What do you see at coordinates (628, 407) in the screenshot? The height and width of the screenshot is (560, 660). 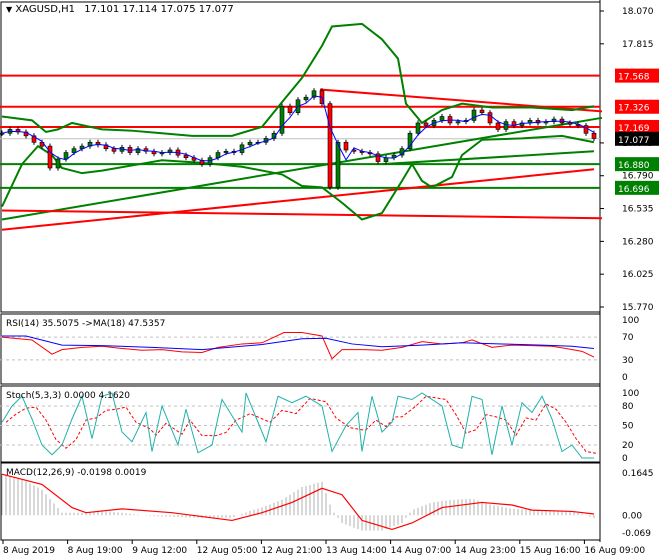 I see `stoch-tick-label: 80` at bounding box center [628, 407].